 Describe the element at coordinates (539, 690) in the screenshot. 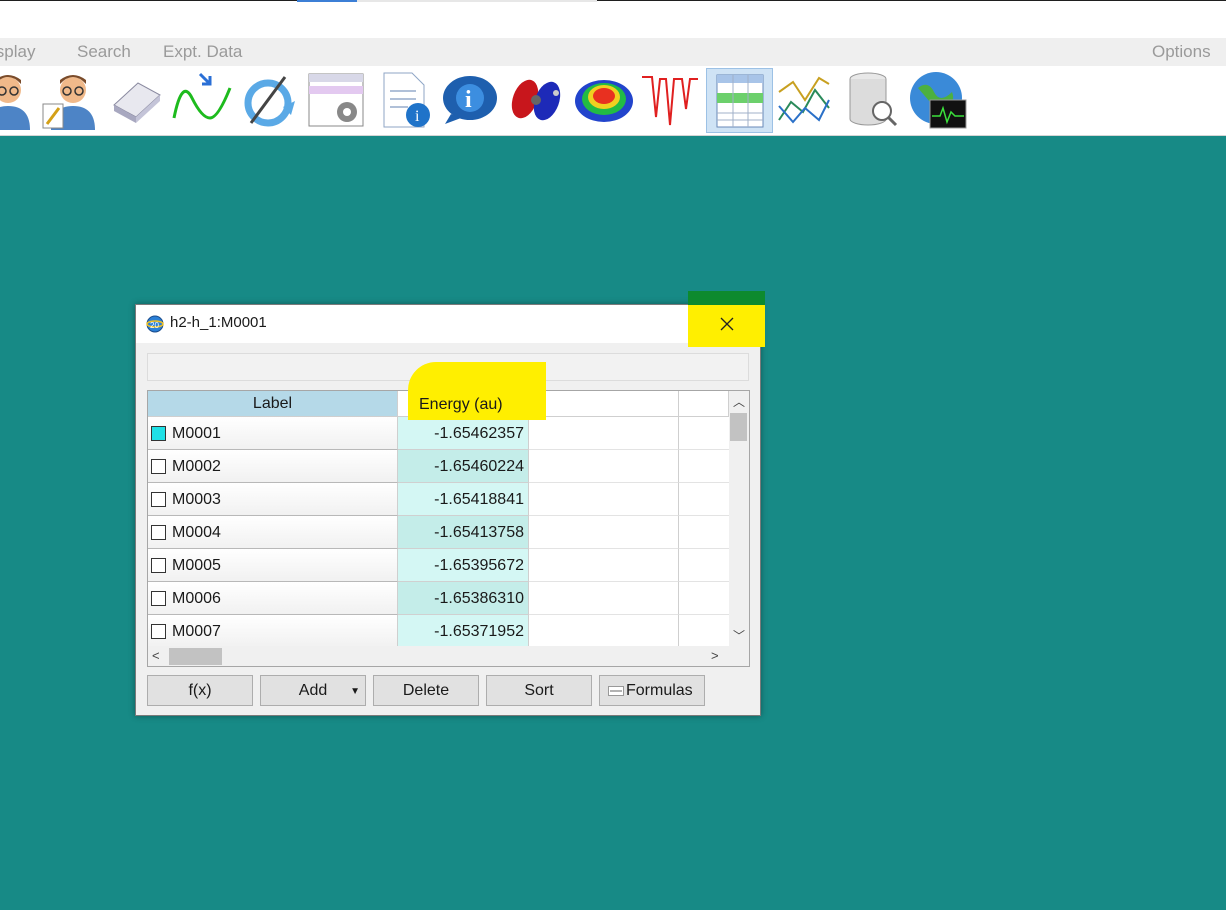

I see `sort-button: Sort` at that location.